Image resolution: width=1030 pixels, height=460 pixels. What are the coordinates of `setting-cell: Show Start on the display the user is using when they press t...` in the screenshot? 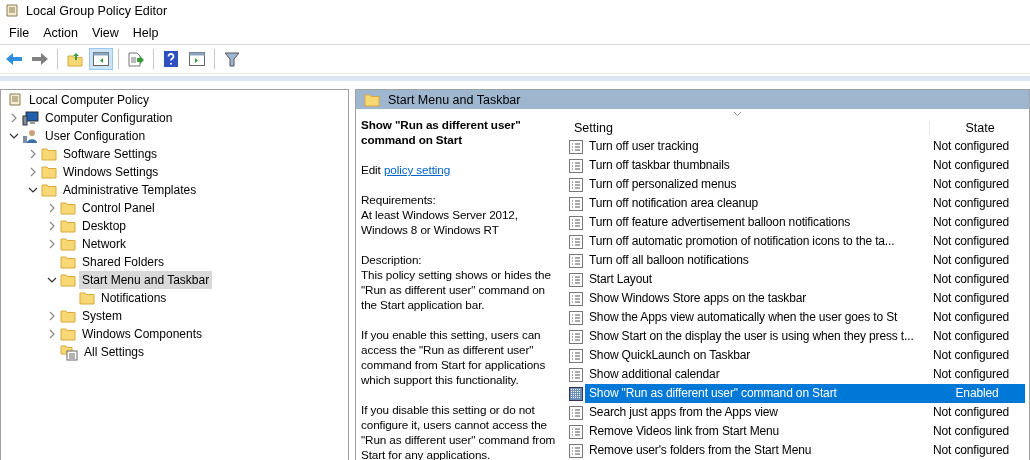 It's located at (757, 336).